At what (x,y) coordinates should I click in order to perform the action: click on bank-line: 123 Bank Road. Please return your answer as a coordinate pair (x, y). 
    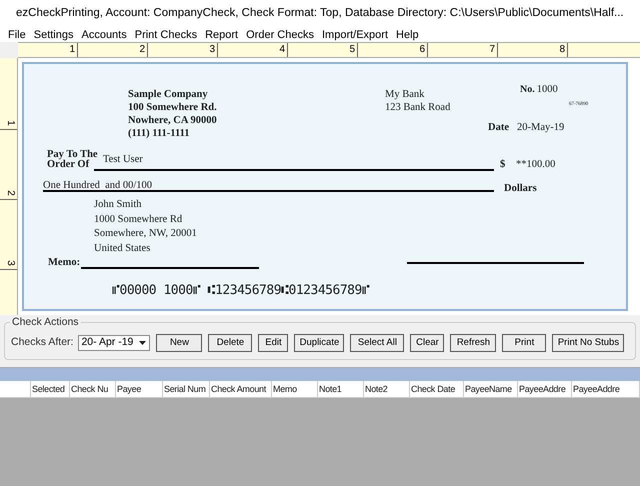
    Looking at the image, I should click on (417, 107).